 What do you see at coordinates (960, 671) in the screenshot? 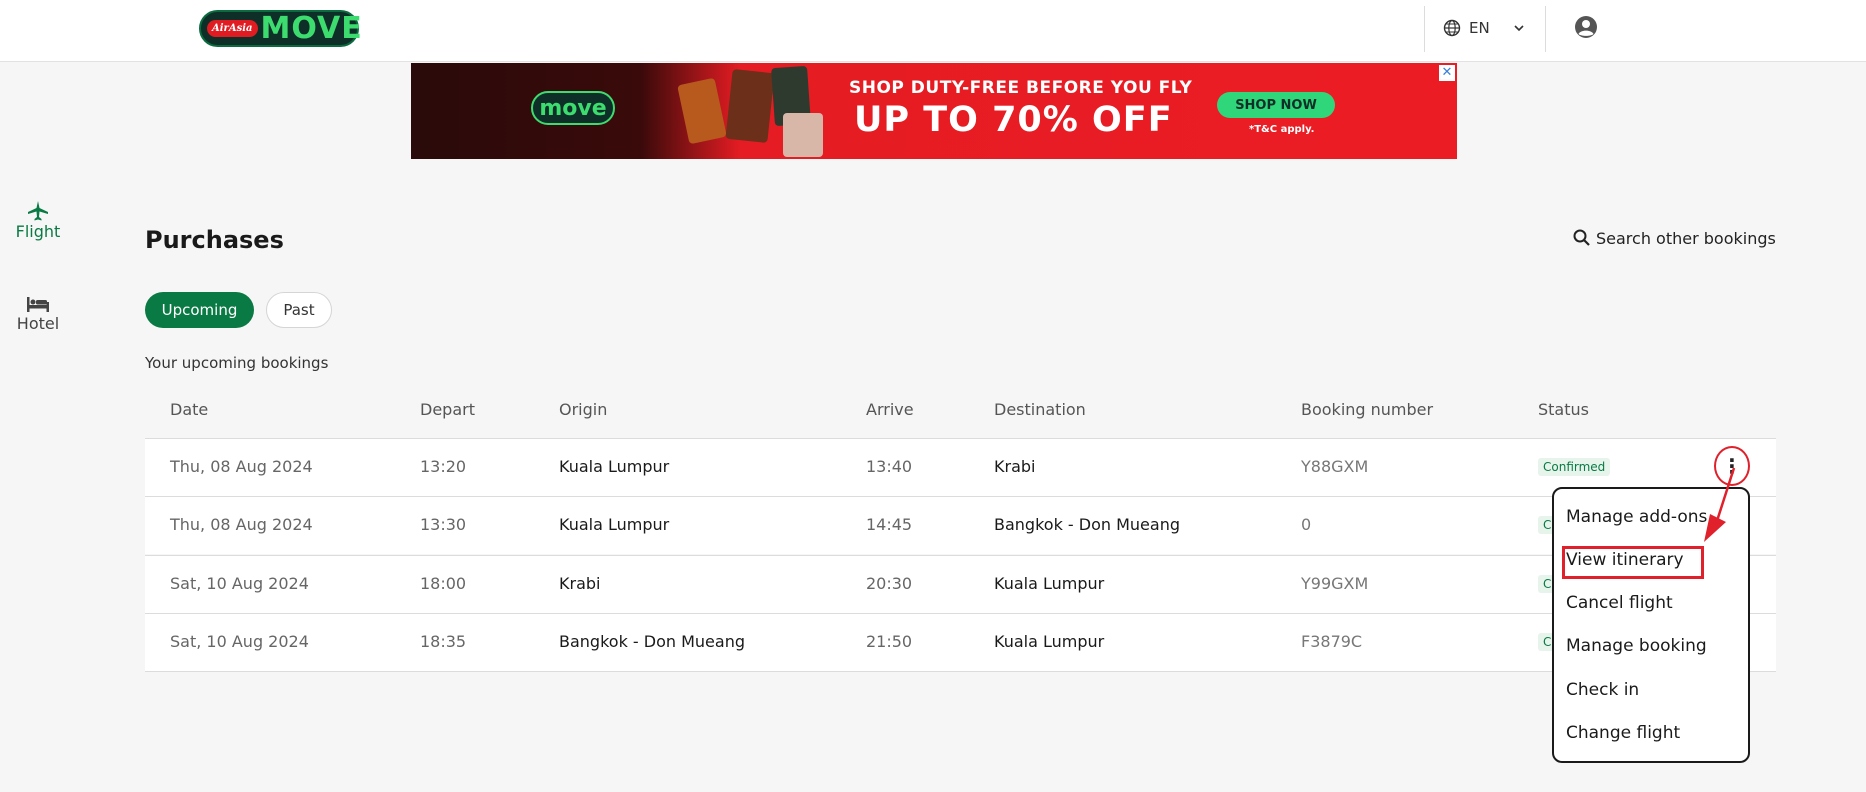
I see `table-bottom-border` at bounding box center [960, 671].